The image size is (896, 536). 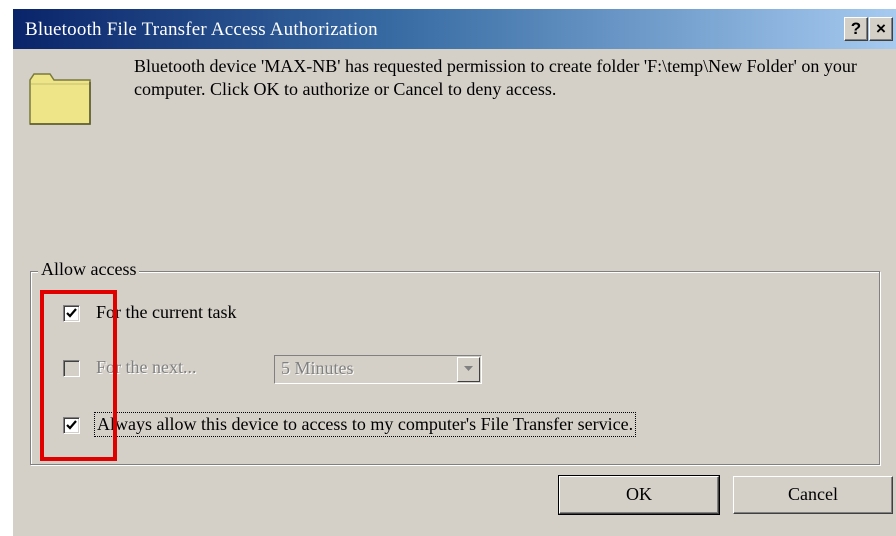 I want to click on folder-icon, so click(x=60, y=99).